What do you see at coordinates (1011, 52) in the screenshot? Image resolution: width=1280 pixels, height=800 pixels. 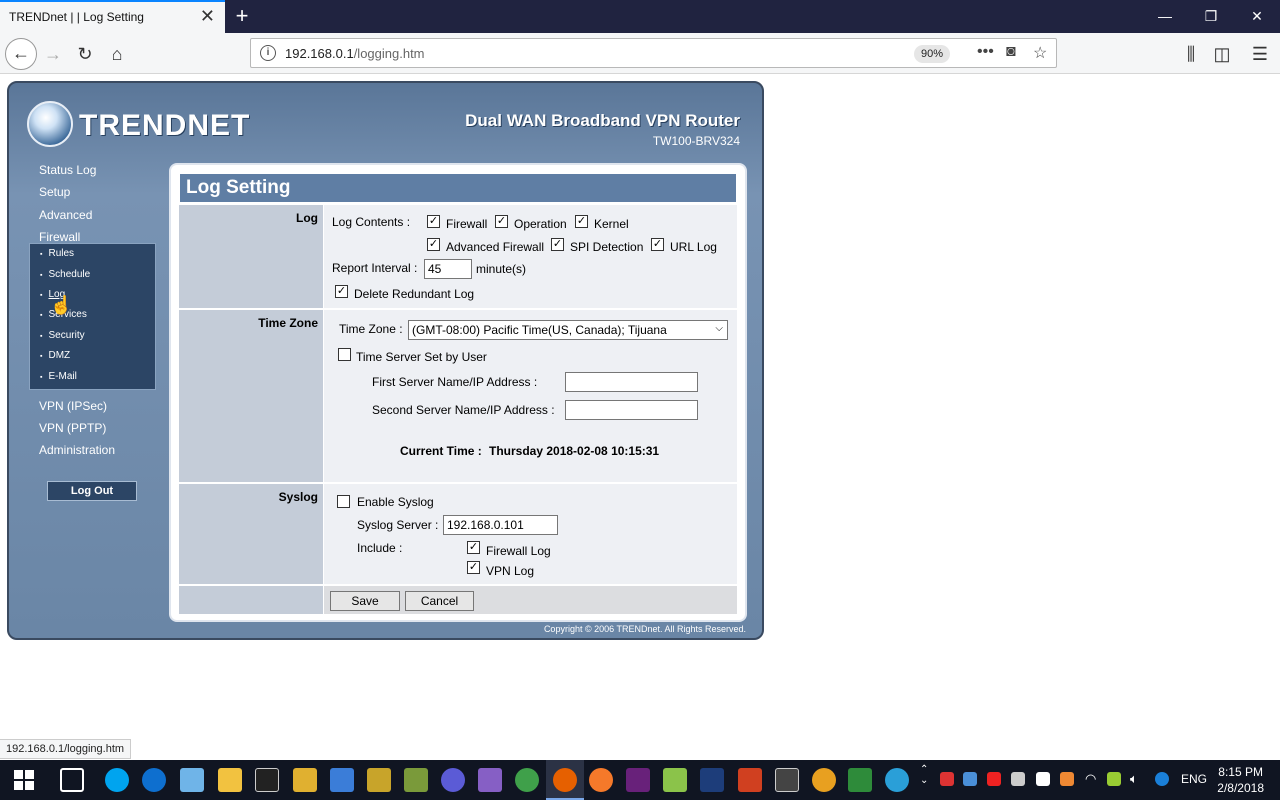 I see `pocket-icon: ◙` at bounding box center [1011, 52].